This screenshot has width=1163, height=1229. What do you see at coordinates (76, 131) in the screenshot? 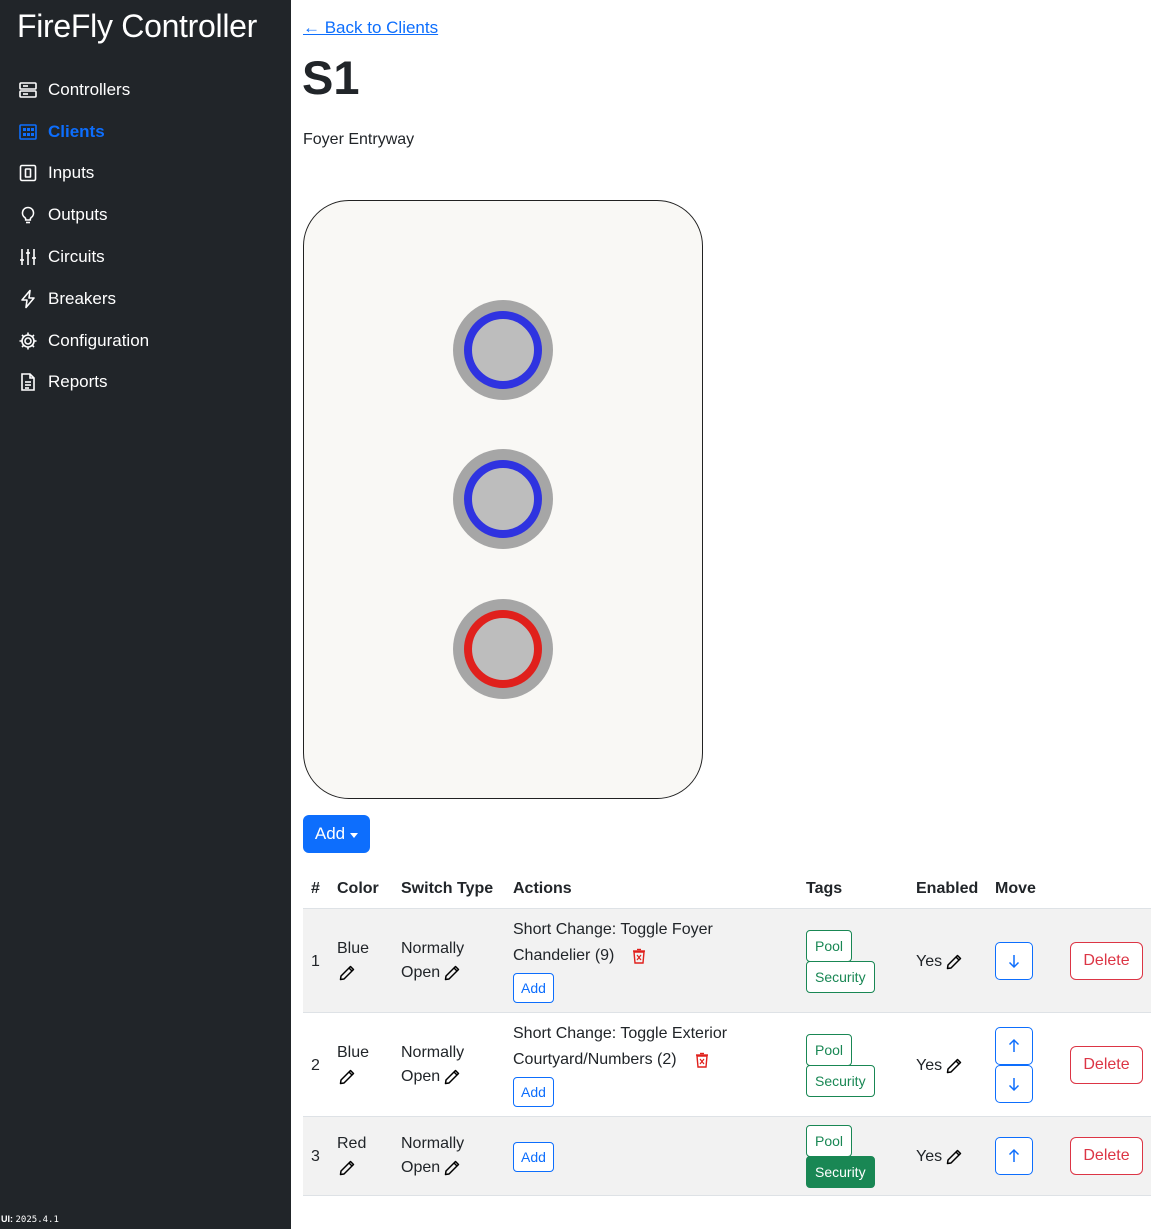
I see `sidebar-item-label: Clients` at bounding box center [76, 131].